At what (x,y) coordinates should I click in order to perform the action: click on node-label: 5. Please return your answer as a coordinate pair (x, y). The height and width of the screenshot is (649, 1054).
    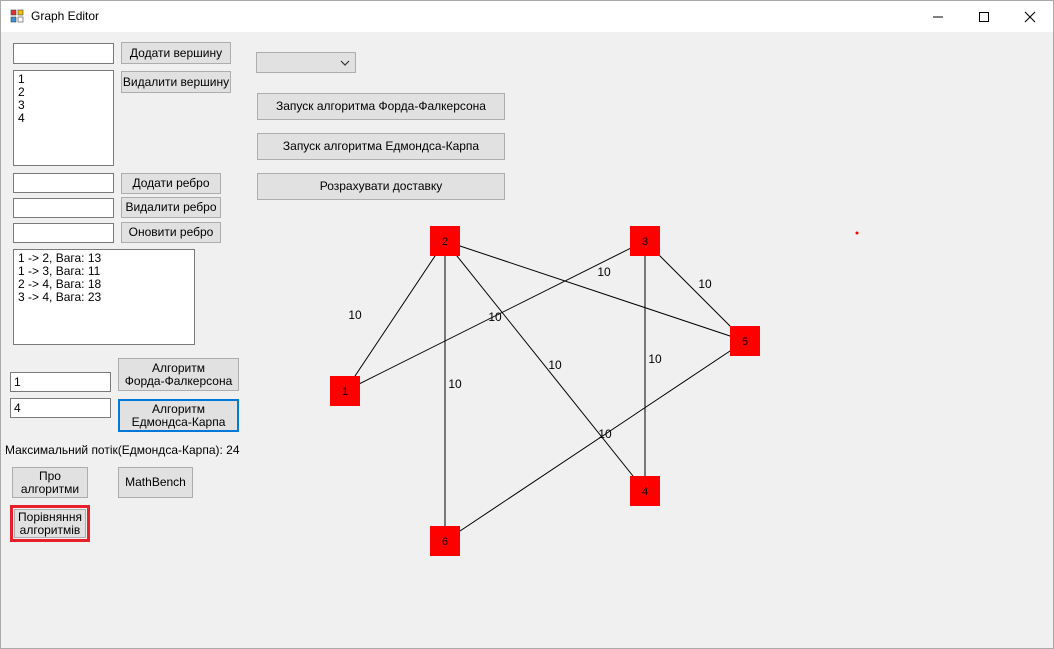
    Looking at the image, I should click on (745, 342).